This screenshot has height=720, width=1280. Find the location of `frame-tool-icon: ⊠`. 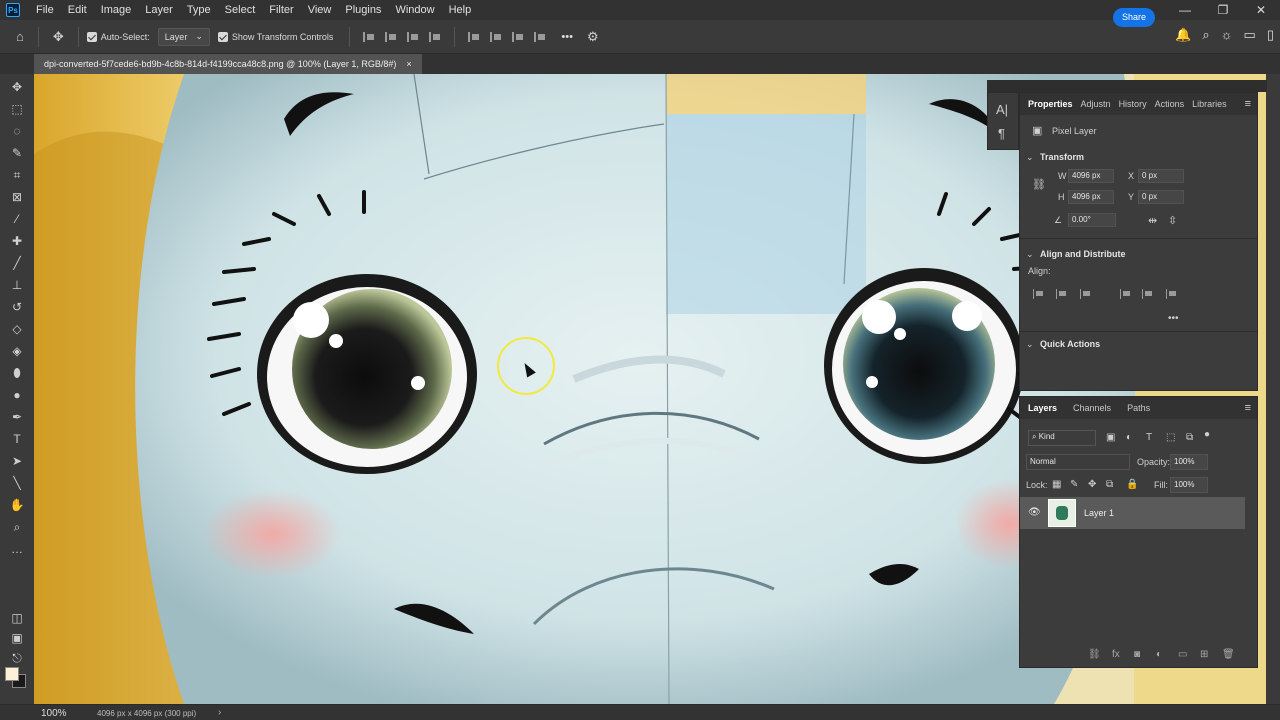

frame-tool-icon: ⊠ is located at coordinates (17, 197).